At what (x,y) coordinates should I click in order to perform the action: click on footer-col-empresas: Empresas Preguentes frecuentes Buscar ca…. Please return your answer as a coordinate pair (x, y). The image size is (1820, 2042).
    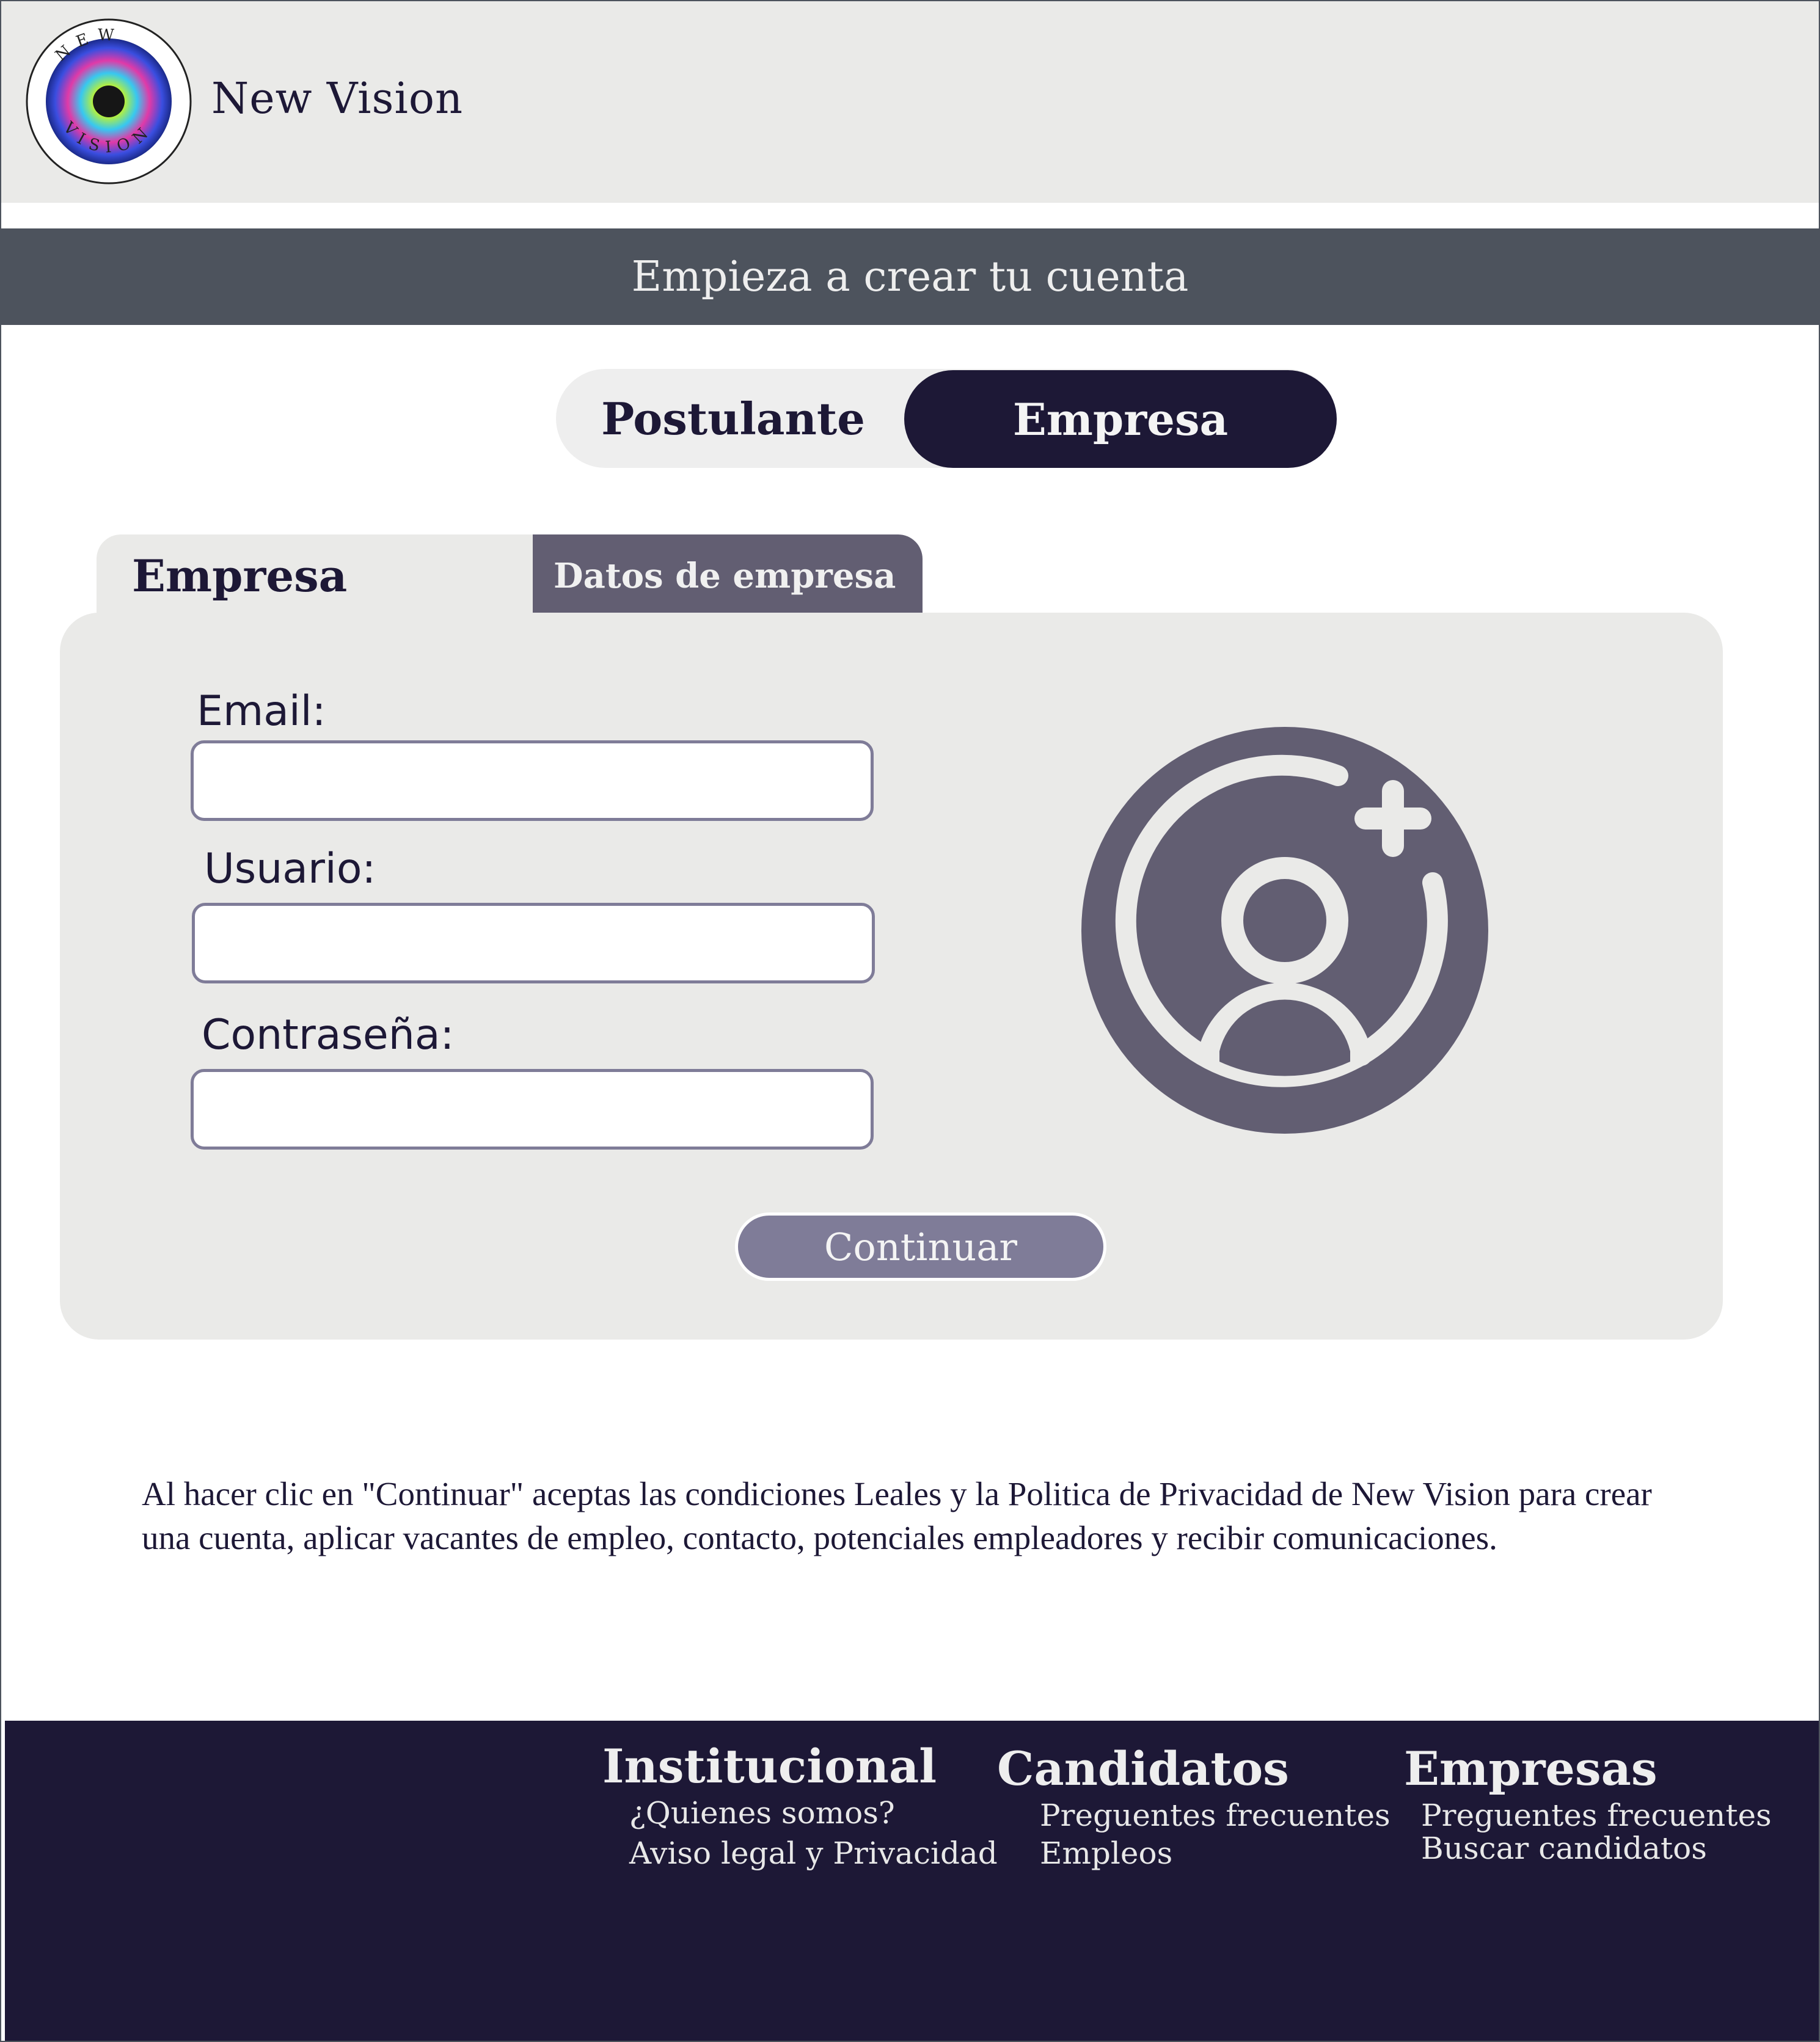
    Looking at the image, I should click on (1588, 1804).